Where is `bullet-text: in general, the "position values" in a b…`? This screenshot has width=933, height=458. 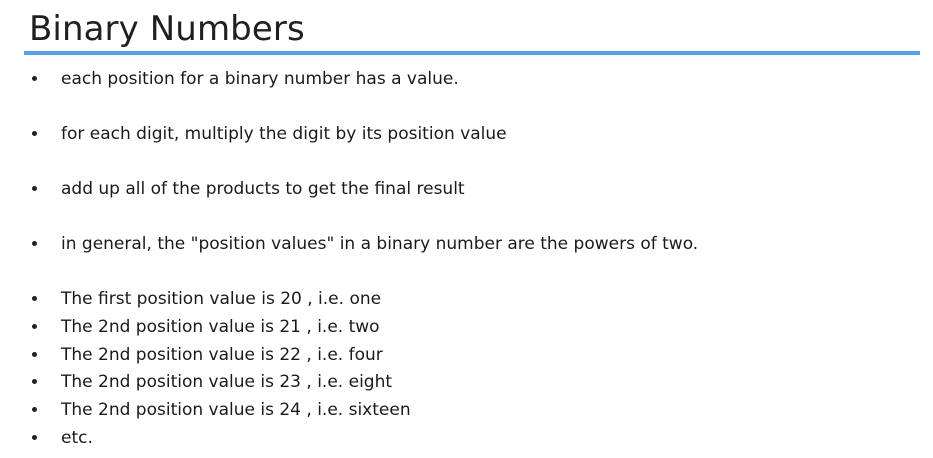 bullet-text: in general, the "position values" in a b… is located at coordinates (380, 244).